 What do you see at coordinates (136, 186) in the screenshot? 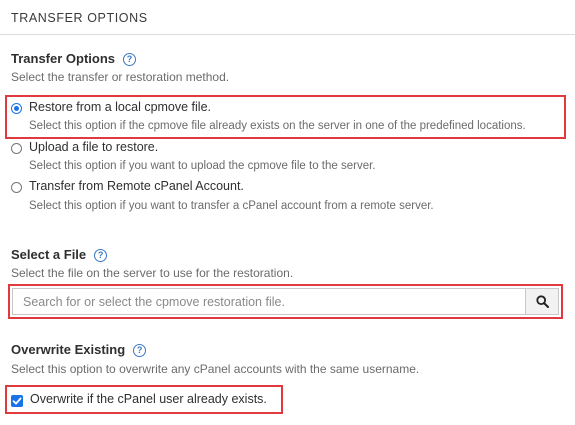
I see `option-transfer-remote-label: Transfer from Remote cPanel Account.` at bounding box center [136, 186].